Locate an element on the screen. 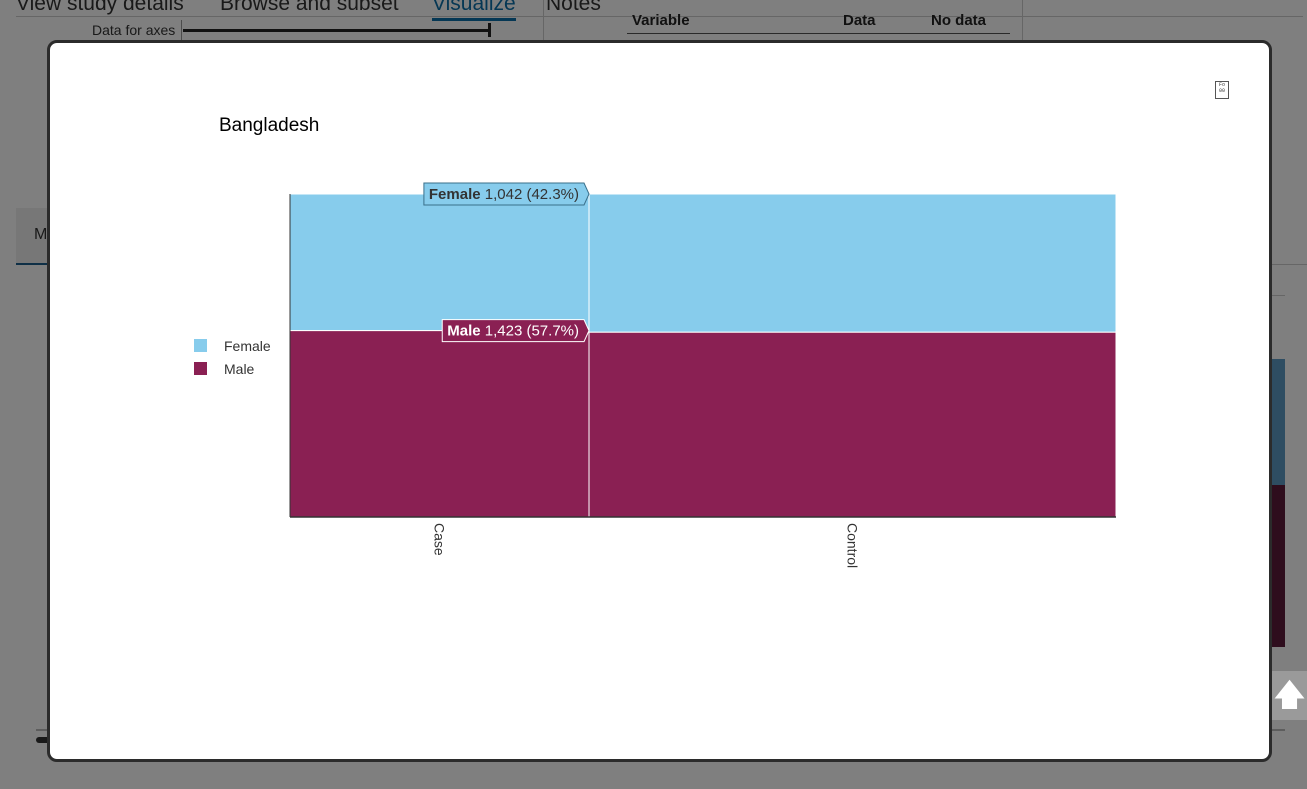 This screenshot has width=1307, height=789. bar-female-control is located at coordinates (852, 263).